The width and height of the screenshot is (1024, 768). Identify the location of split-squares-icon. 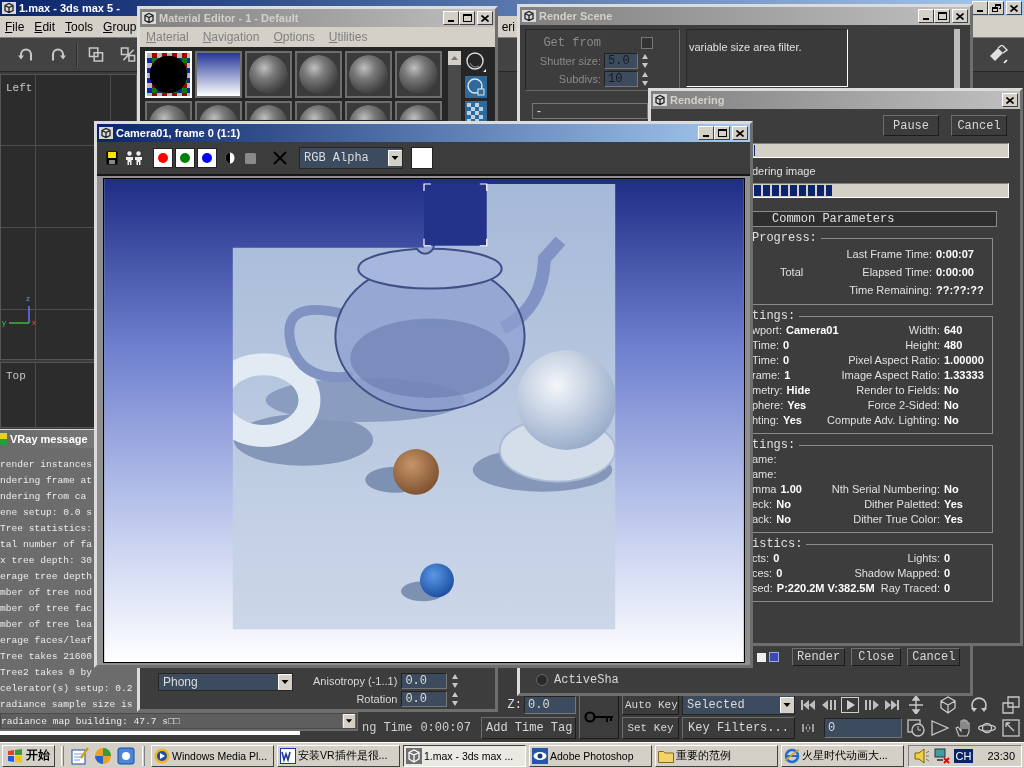
(128, 54).